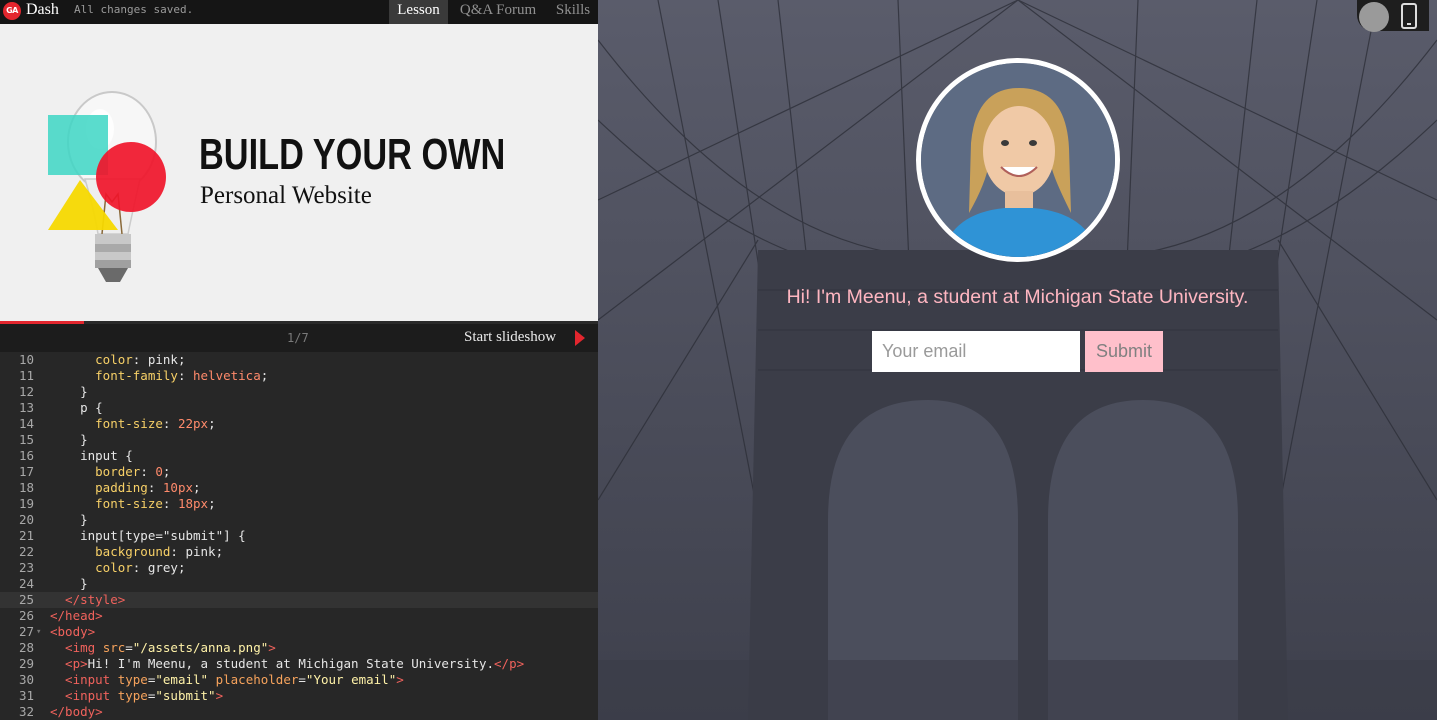  What do you see at coordinates (299, 376) in the screenshot?
I see `code-line: 11 font-family: helvetica;` at bounding box center [299, 376].